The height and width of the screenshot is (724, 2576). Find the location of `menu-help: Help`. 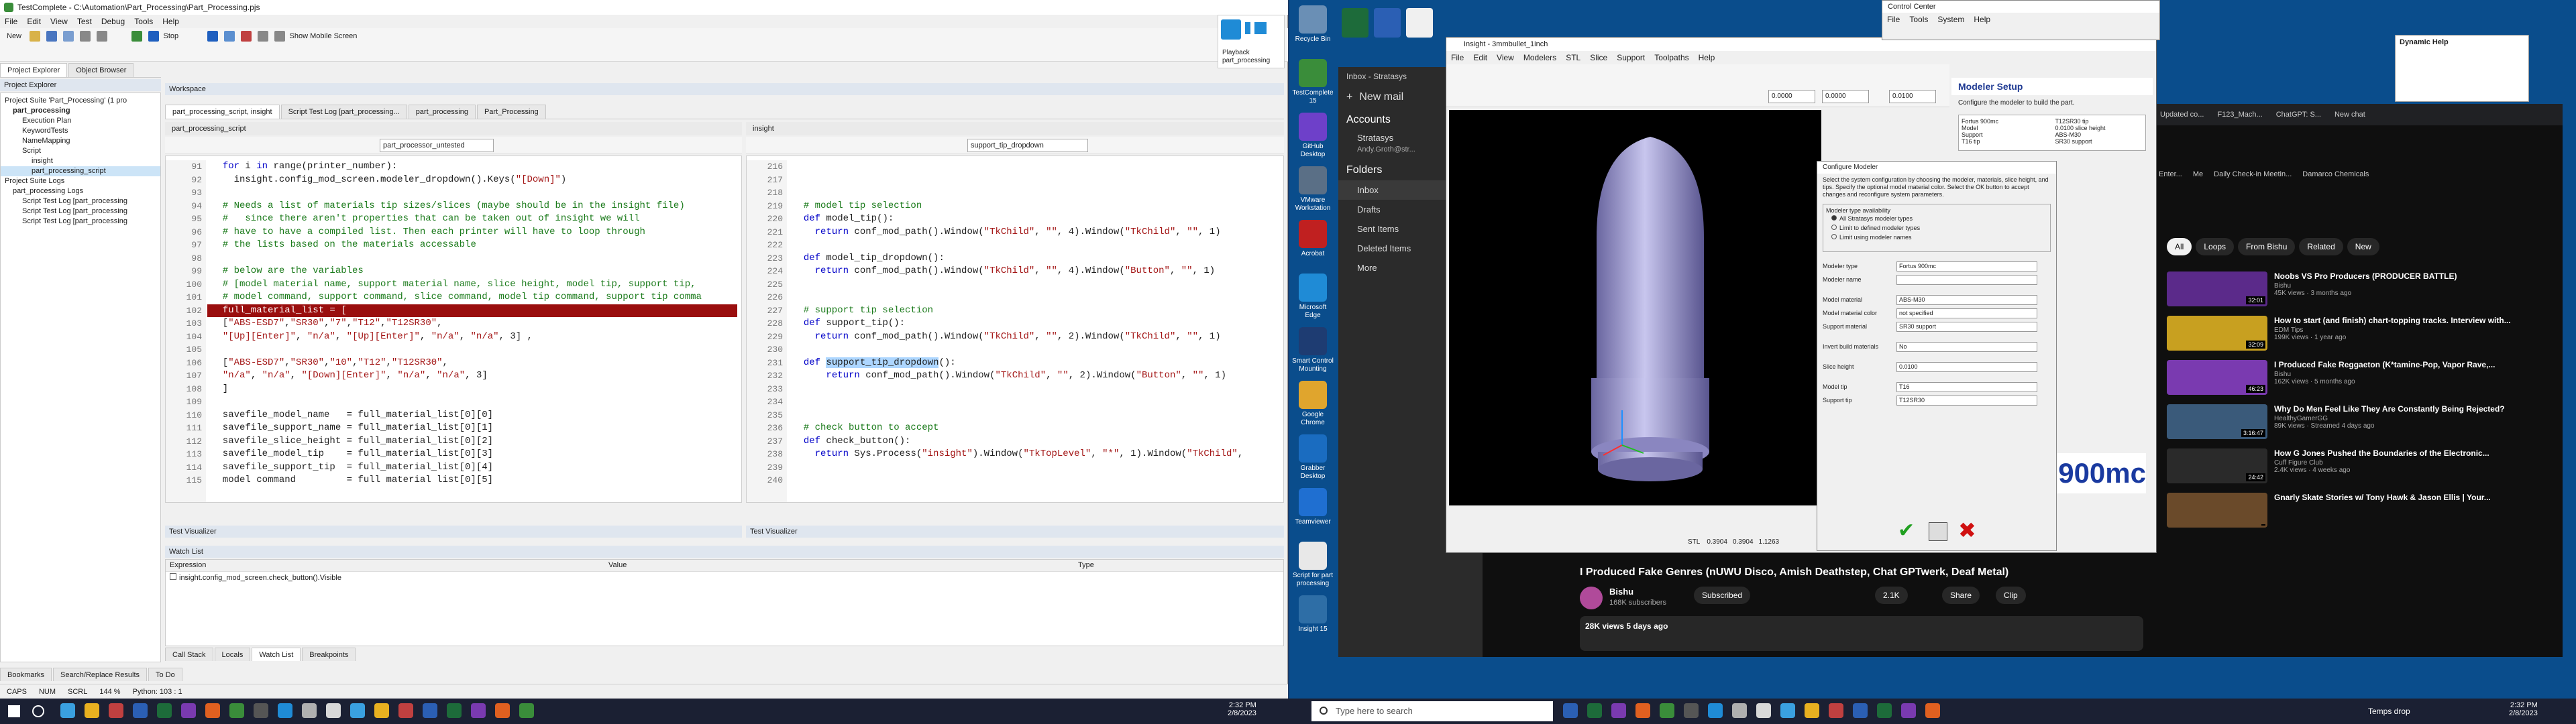

menu-help: Help is located at coordinates (171, 21).